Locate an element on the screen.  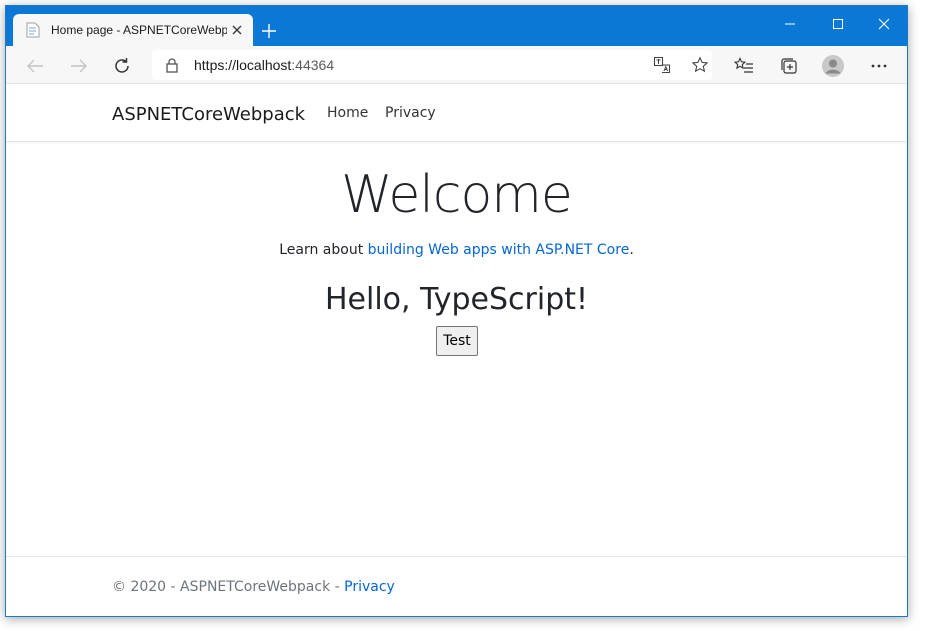
browser-tab: Home page - ASPNETCoreWebpack is located at coordinates (133, 30).